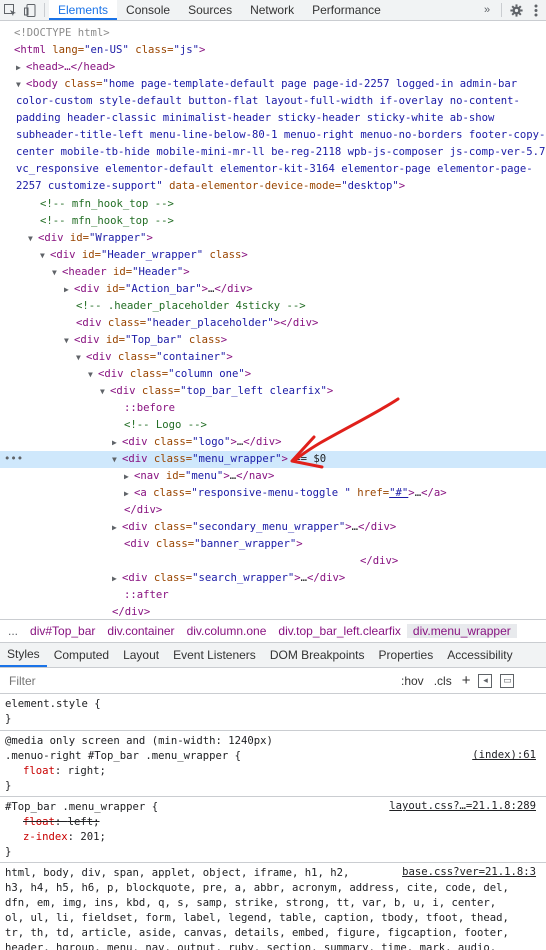  What do you see at coordinates (273, 340) in the screenshot?
I see `top-bar-node: ▼ <div id="Top_bar" class>` at bounding box center [273, 340].